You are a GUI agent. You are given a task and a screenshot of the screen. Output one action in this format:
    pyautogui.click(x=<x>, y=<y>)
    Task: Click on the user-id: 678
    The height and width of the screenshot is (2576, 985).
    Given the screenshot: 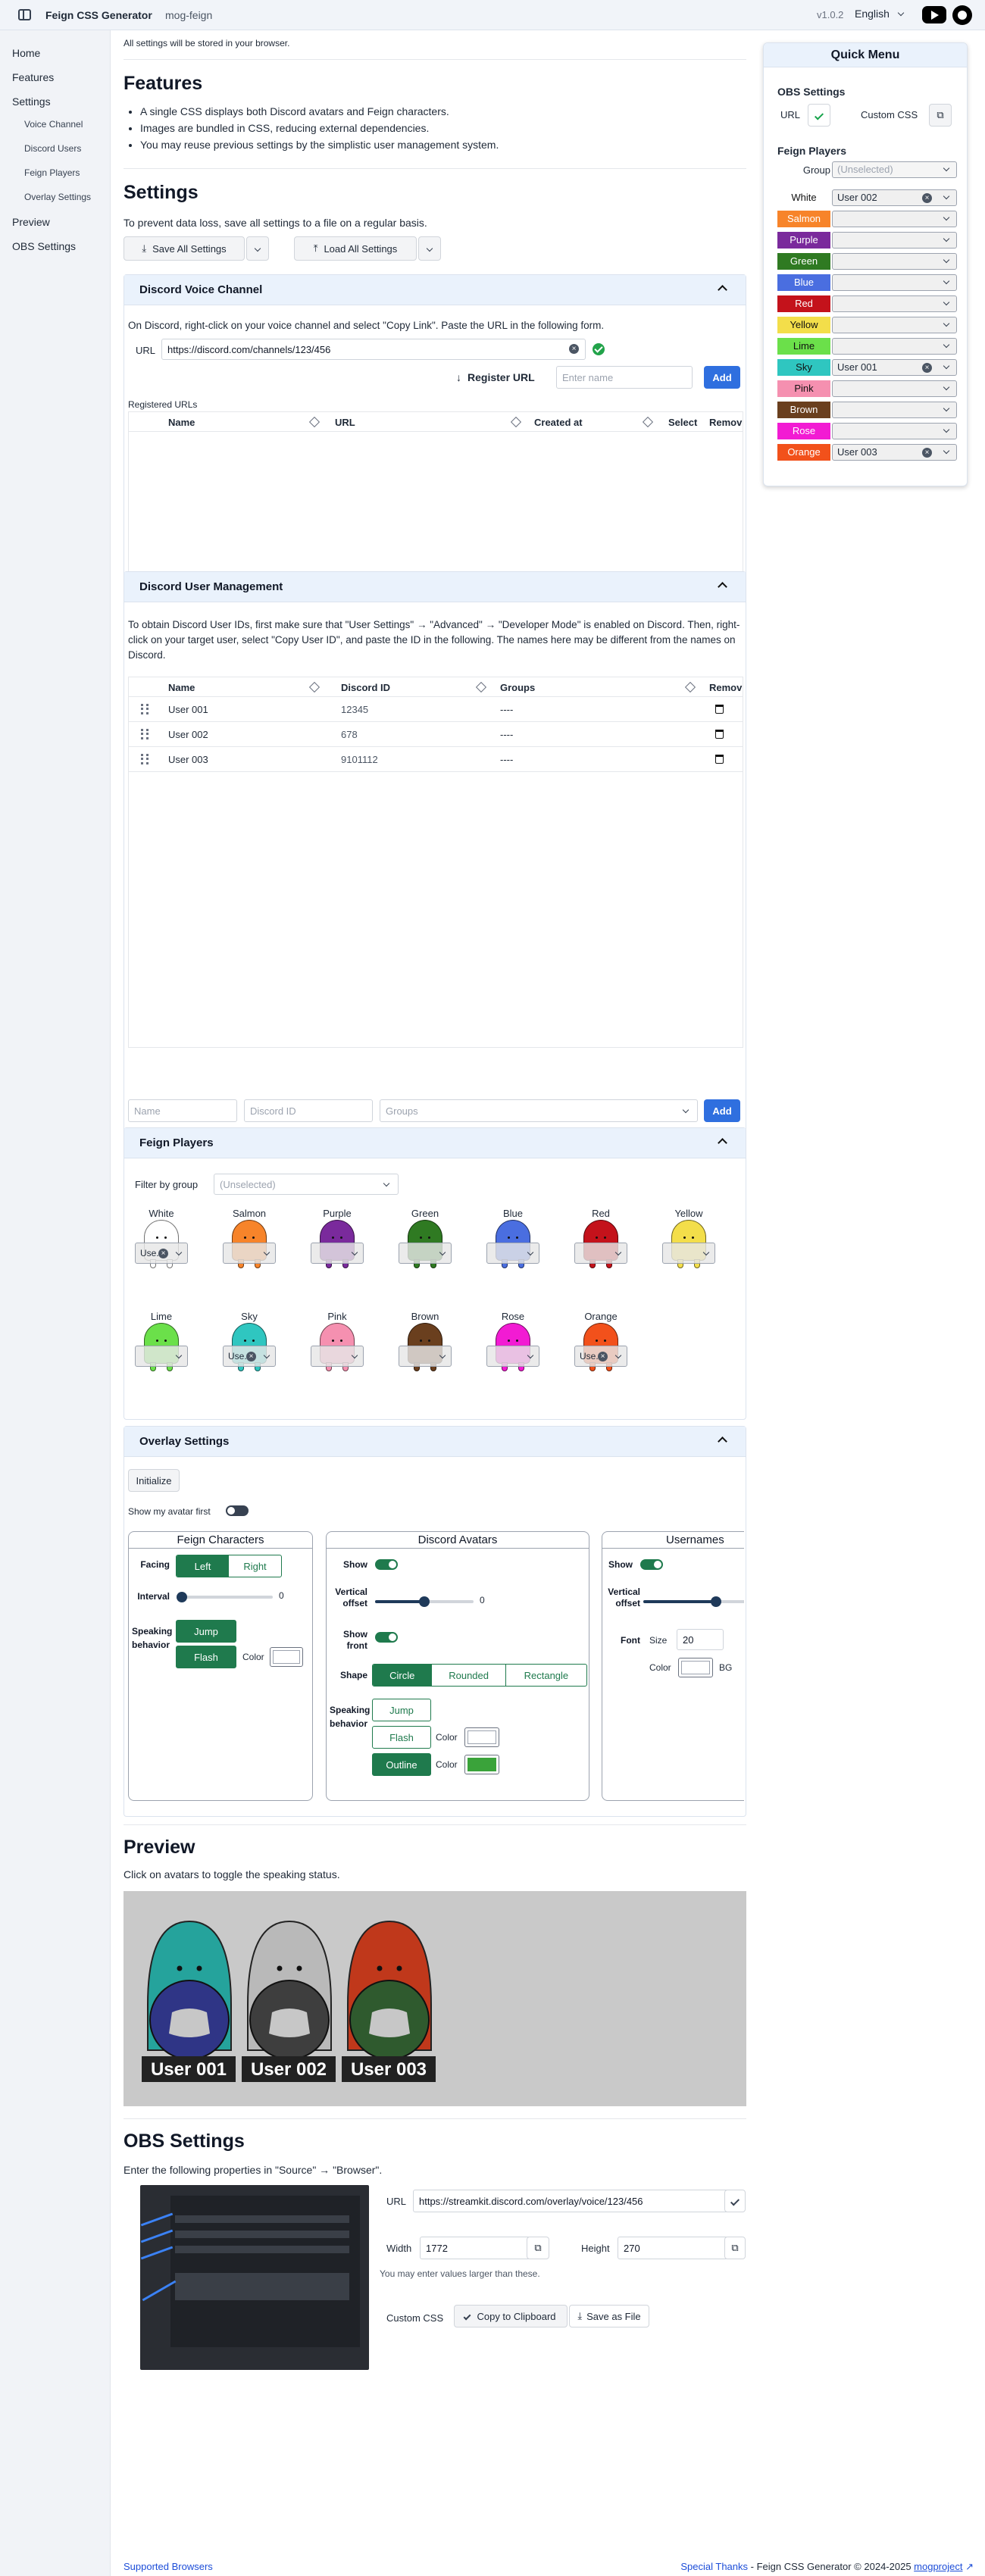 What is the action you would take?
    pyautogui.click(x=349, y=734)
    